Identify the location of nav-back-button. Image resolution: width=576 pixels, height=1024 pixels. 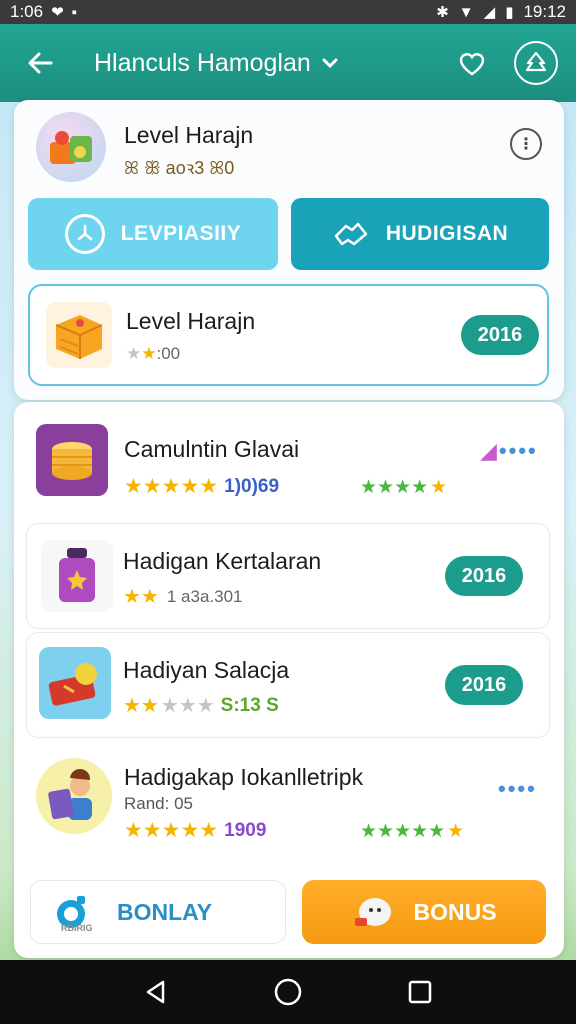
(156, 992).